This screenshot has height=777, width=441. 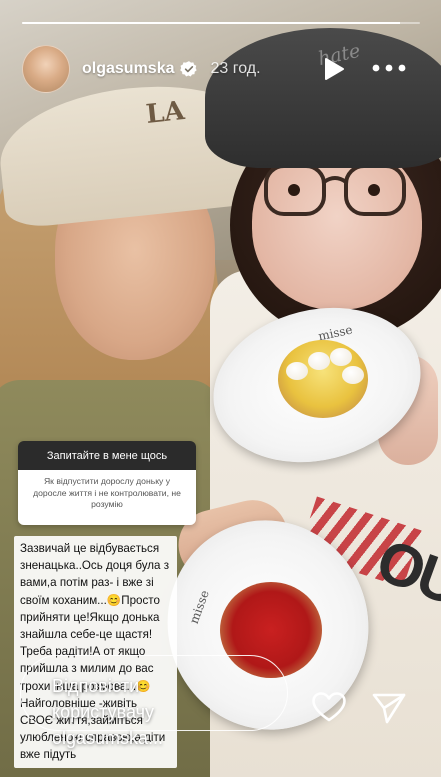 I want to click on play-icon, so click(x=334, y=69).